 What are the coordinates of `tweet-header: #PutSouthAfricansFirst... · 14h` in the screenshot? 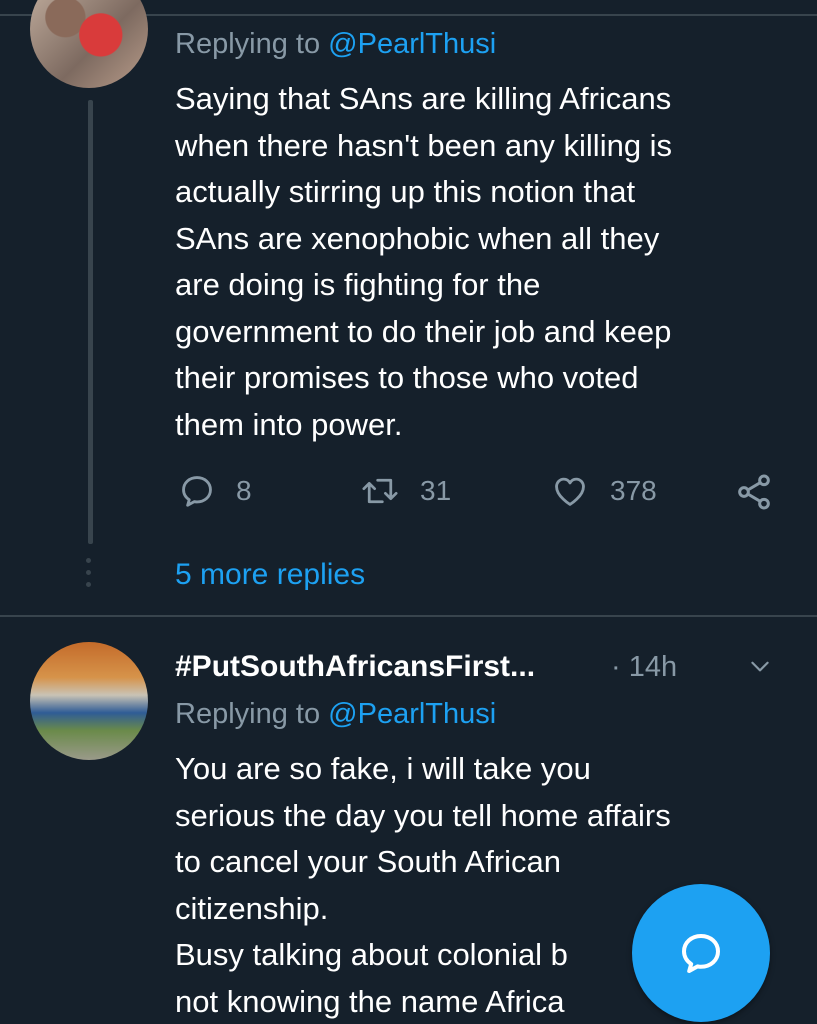 It's located at (480, 667).